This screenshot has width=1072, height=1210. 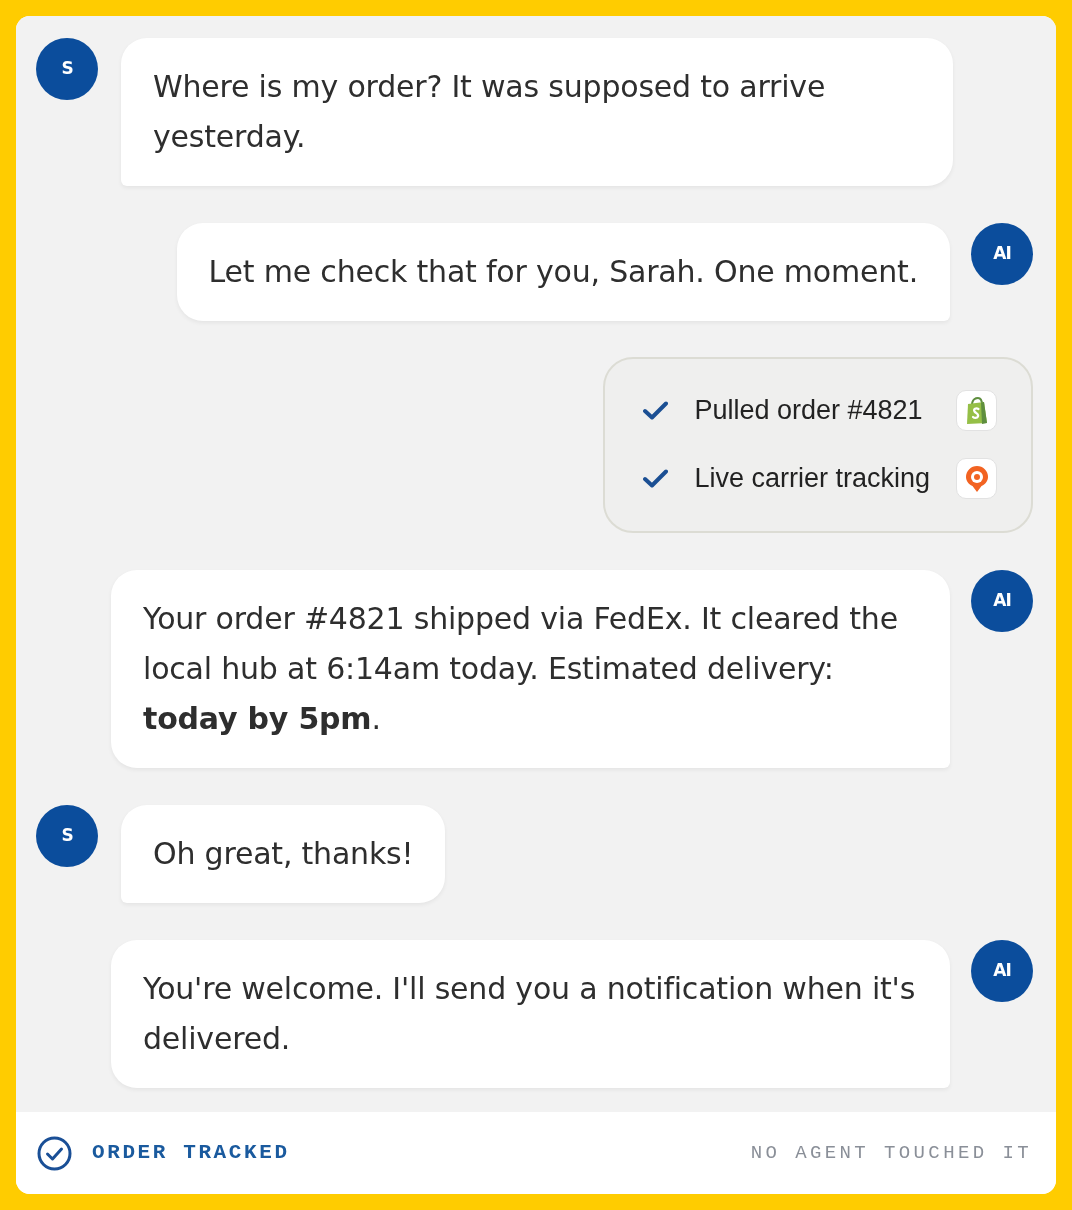 I want to click on step-label: Live carrier tracking, so click(x=812, y=479).